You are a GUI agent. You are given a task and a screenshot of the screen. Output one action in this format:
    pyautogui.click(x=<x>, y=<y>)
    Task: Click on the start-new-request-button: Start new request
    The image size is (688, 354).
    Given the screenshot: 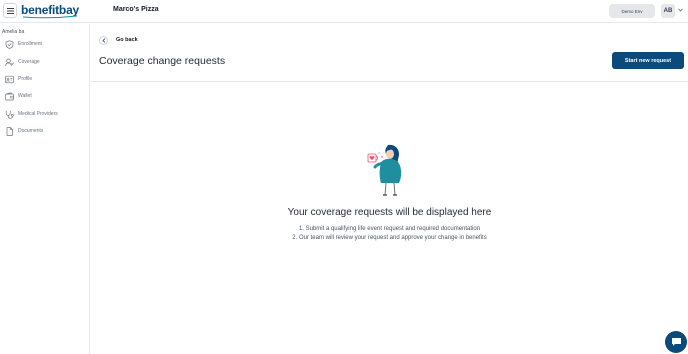 What is the action you would take?
    pyautogui.click(x=648, y=60)
    